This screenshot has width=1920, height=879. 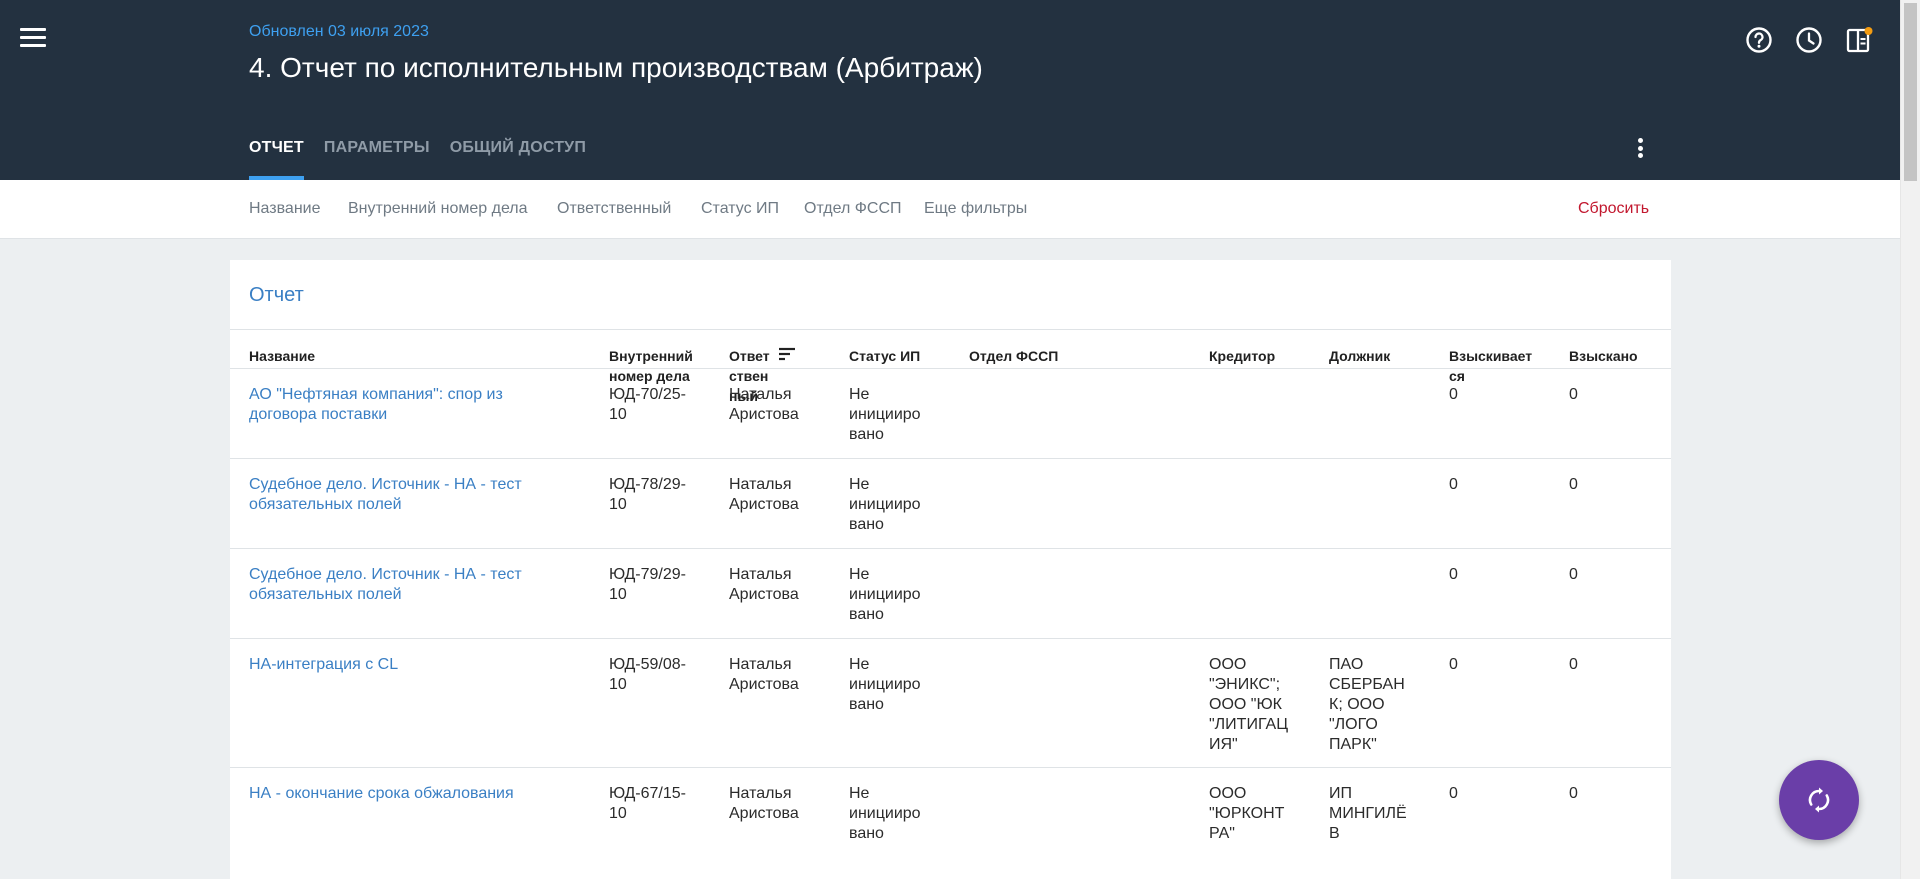 What do you see at coordinates (282, 356) in the screenshot?
I see `col-name-header: Название` at bounding box center [282, 356].